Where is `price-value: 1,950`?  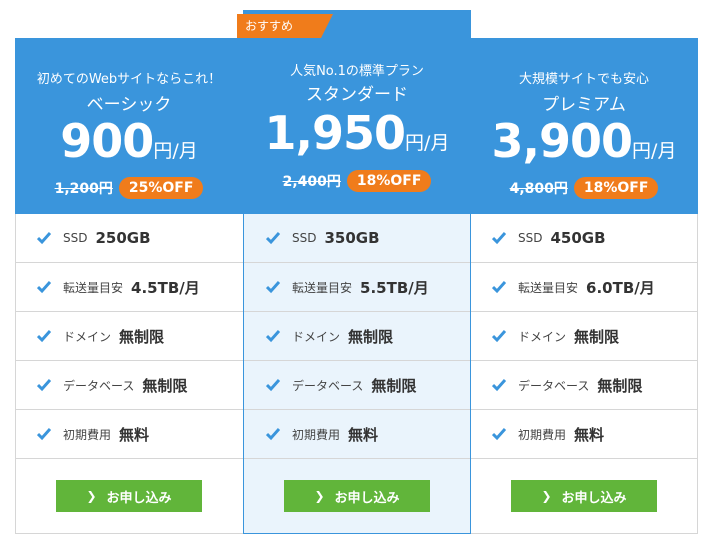
price-value: 1,950 is located at coordinates (335, 133).